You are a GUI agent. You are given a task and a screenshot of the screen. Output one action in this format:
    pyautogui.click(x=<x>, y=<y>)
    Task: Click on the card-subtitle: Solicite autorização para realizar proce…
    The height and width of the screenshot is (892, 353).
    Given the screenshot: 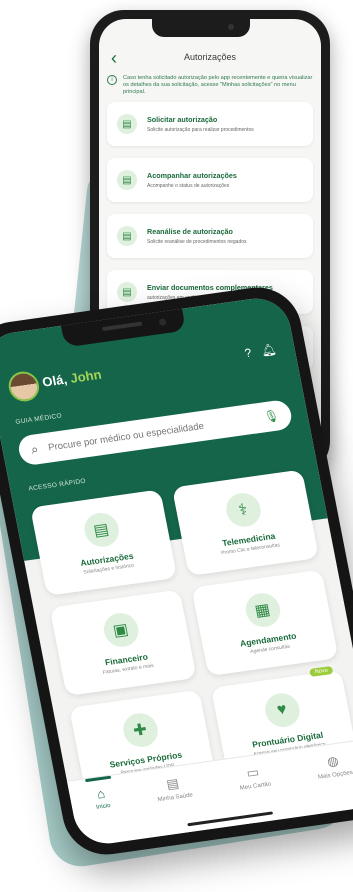 What is the action you would take?
    pyautogui.click(x=200, y=130)
    